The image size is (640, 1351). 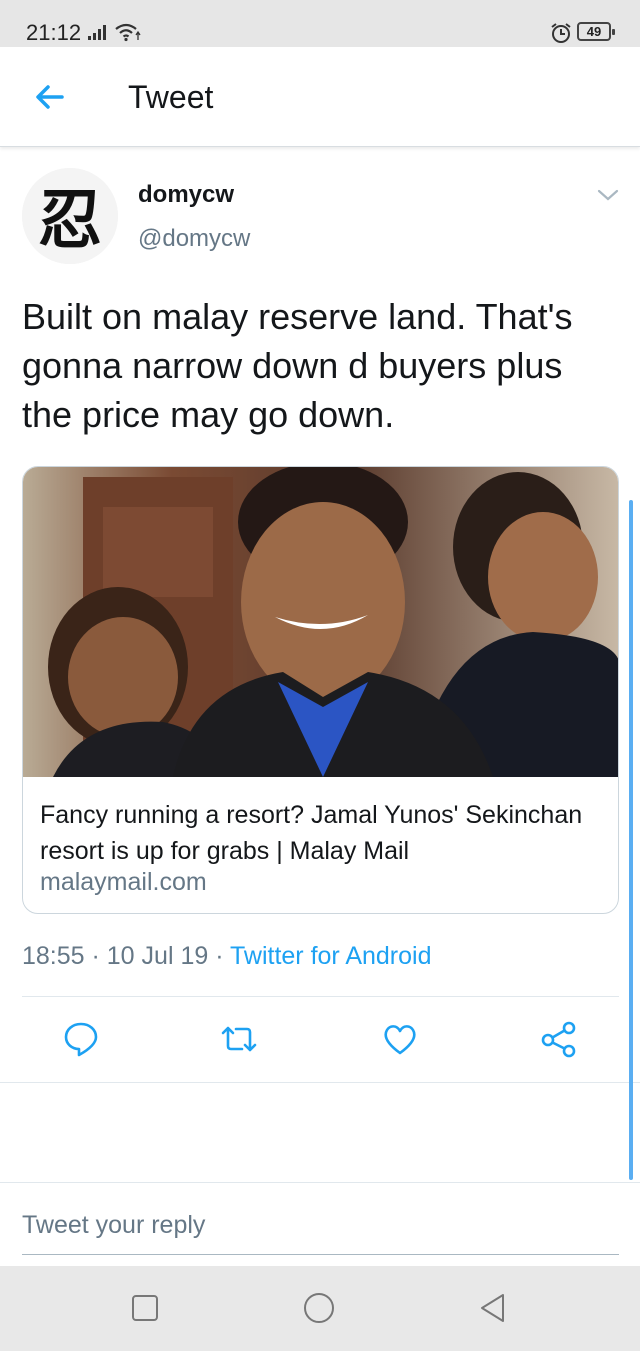 I want to click on like-icon, so click(x=400, y=1039).